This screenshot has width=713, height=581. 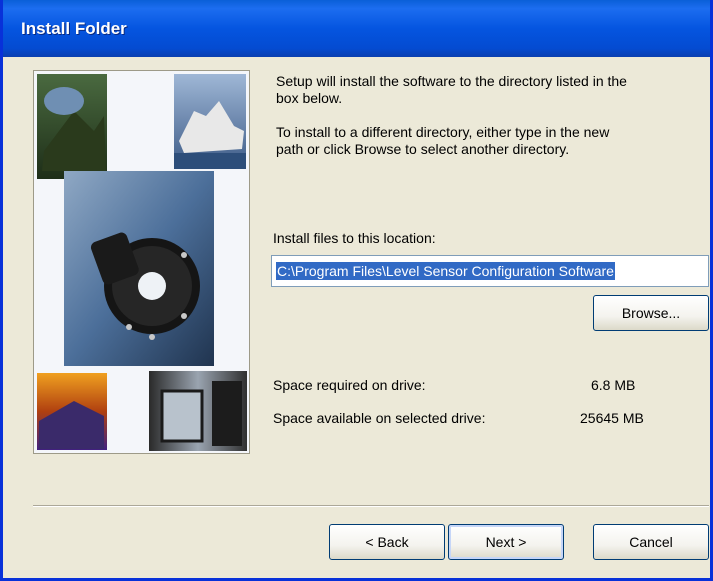 I want to click on space-required-label: Space required on drive:, so click(x=349, y=385).